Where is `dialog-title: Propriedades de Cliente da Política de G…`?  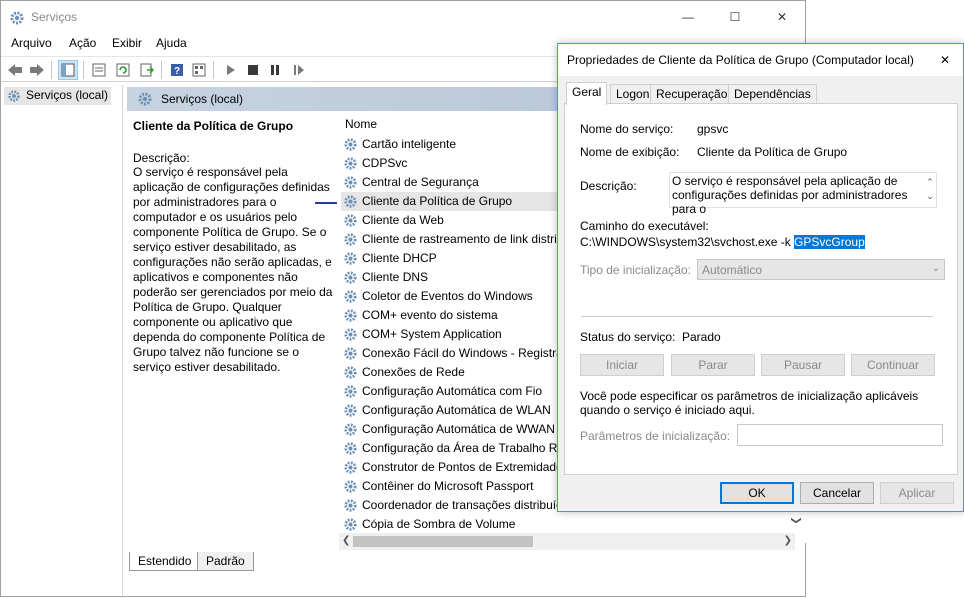
dialog-title: Propriedades de Cliente da Política de G… is located at coordinates (740, 60).